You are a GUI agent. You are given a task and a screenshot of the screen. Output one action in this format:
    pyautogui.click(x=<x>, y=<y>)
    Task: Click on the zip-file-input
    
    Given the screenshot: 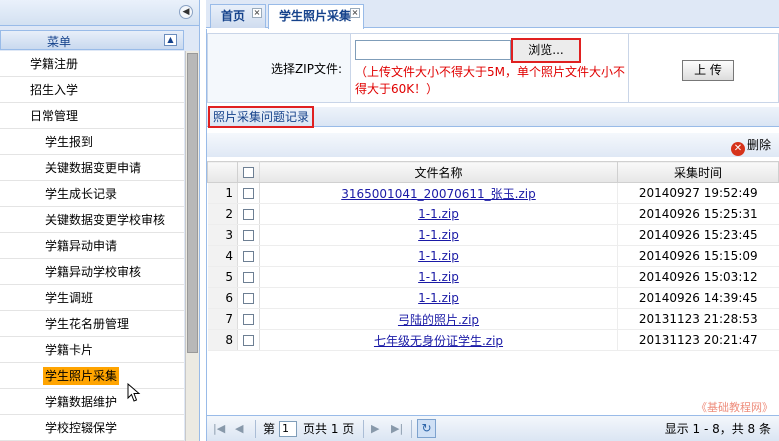 What is the action you would take?
    pyautogui.click(x=433, y=50)
    